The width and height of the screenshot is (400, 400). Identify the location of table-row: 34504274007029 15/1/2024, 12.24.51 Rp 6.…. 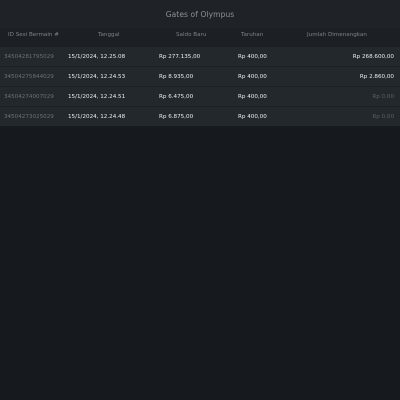
(200, 96).